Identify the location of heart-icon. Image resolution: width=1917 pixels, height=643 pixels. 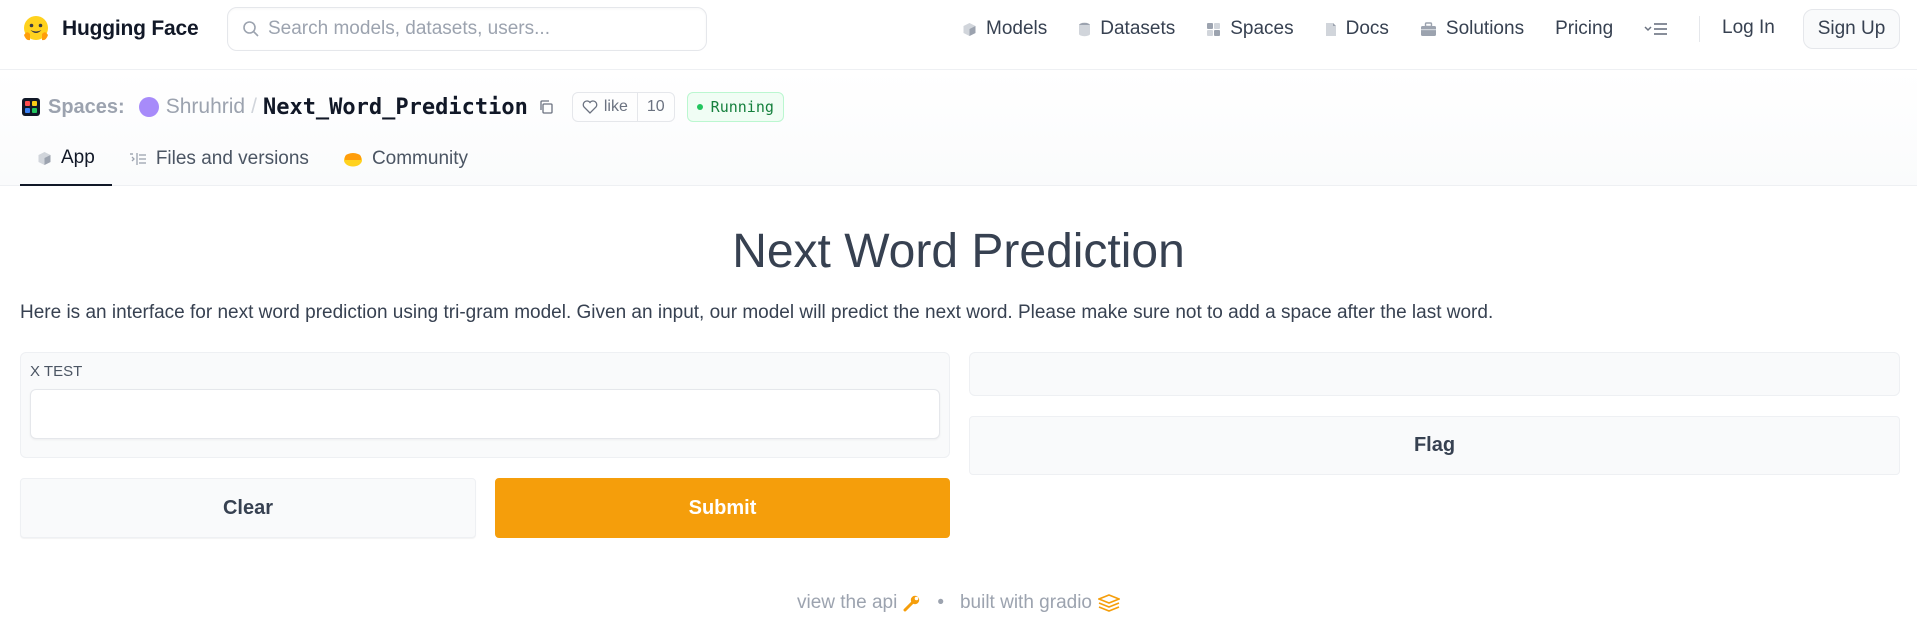
(590, 107).